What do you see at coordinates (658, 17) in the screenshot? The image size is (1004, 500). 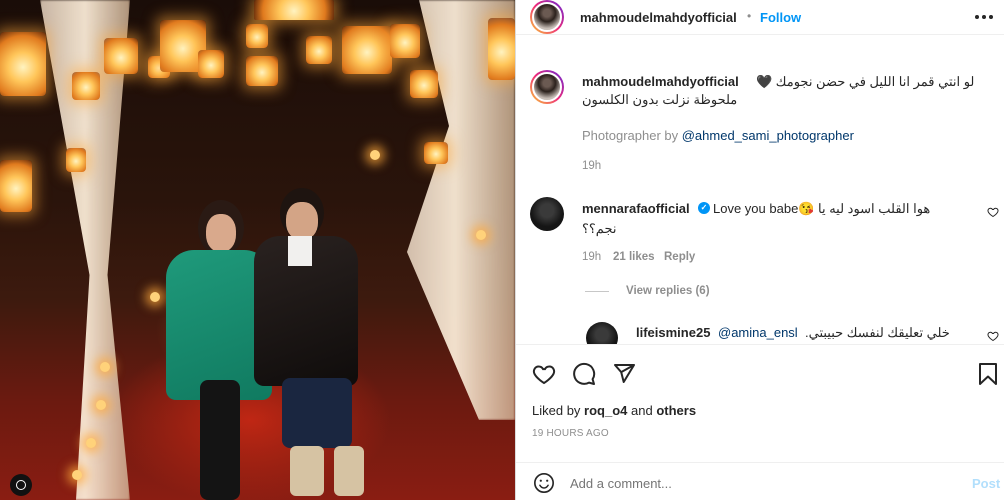 I see `author-username: mahmoudelmahdyofficial` at bounding box center [658, 17].